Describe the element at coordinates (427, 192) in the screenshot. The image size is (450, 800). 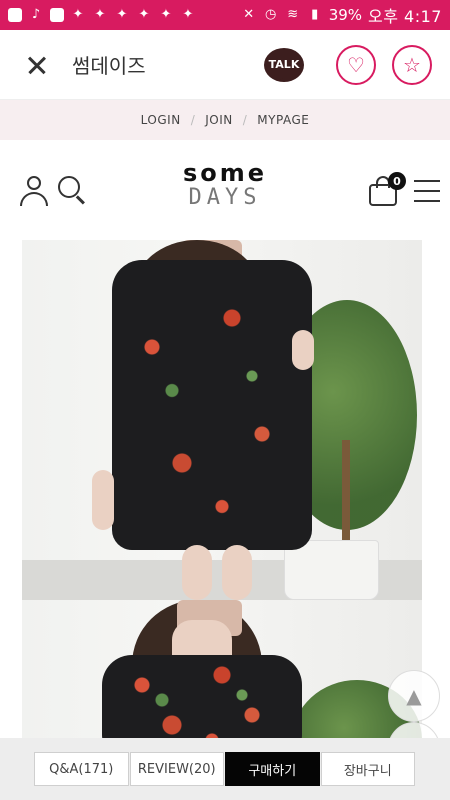
I see `menu-icon` at that location.